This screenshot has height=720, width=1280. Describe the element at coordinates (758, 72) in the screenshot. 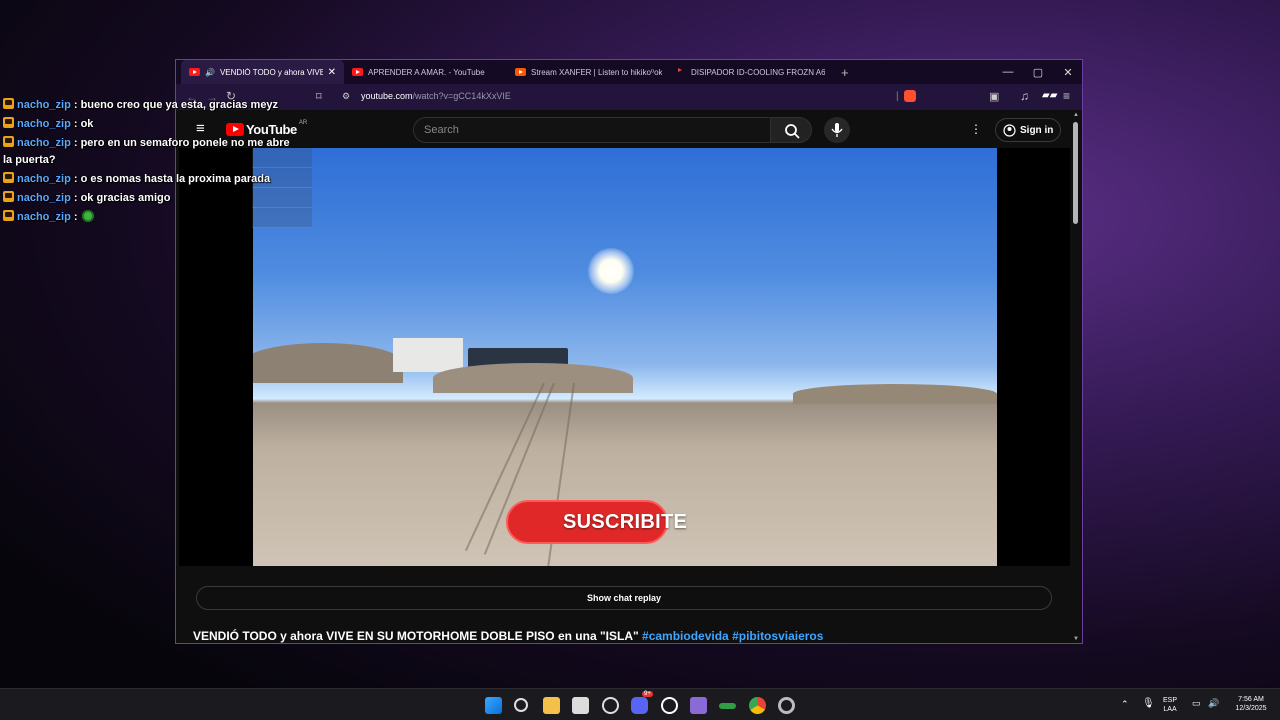

I see `tab-label: DISIPADOR ID-COOLING FROZN A62` at that location.